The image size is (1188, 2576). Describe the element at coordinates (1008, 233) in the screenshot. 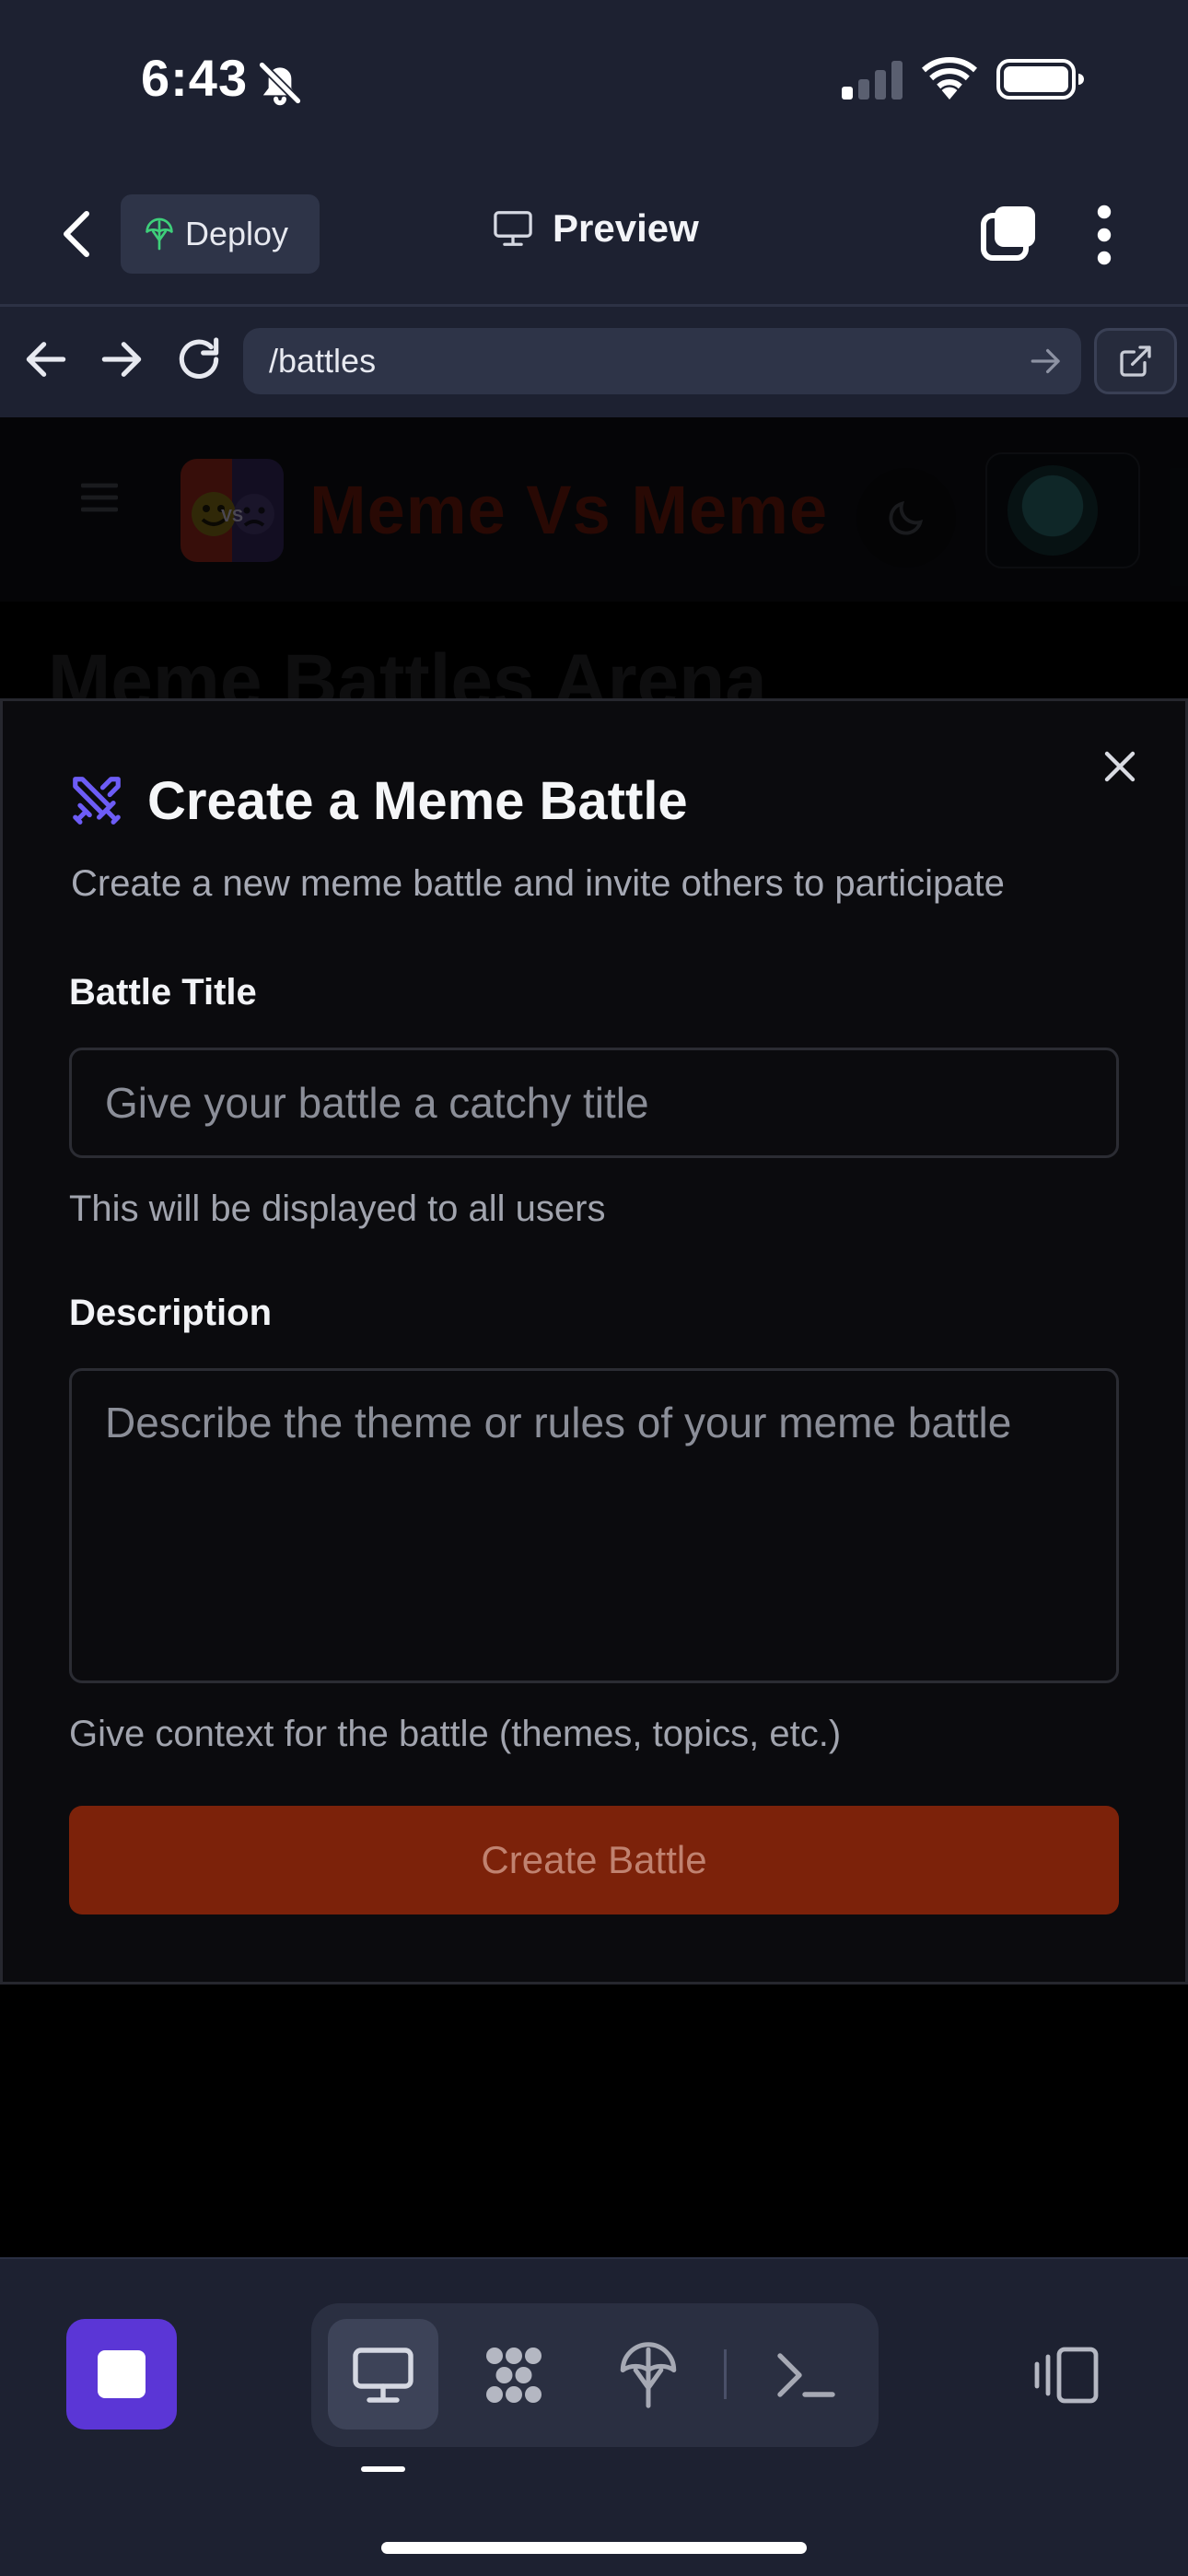

I see `tabs-icon` at that location.